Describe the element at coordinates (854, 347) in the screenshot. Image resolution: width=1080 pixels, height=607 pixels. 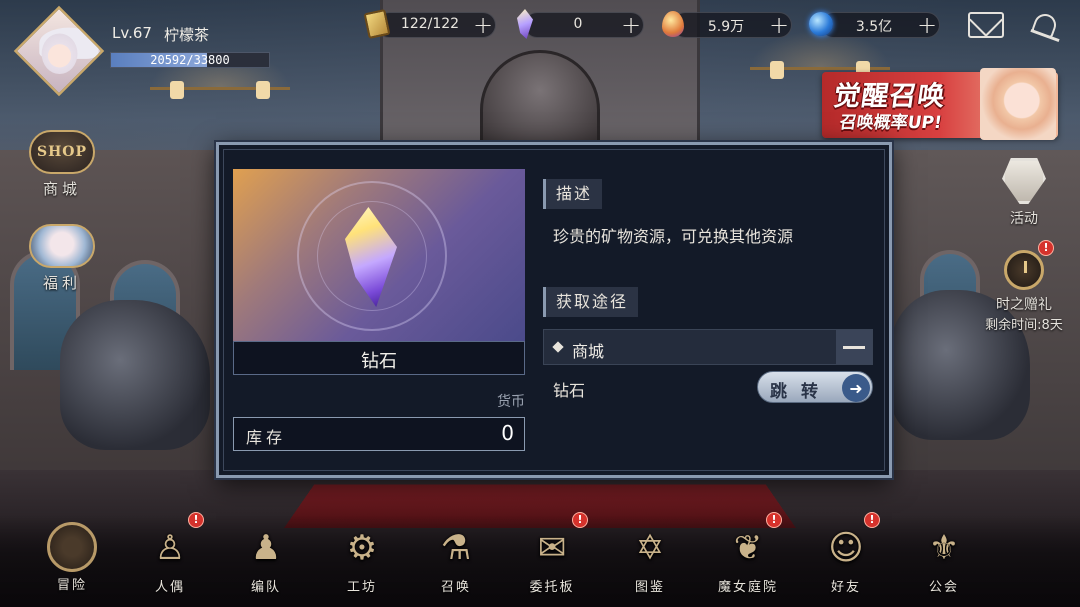
I see `collapse-button` at that location.